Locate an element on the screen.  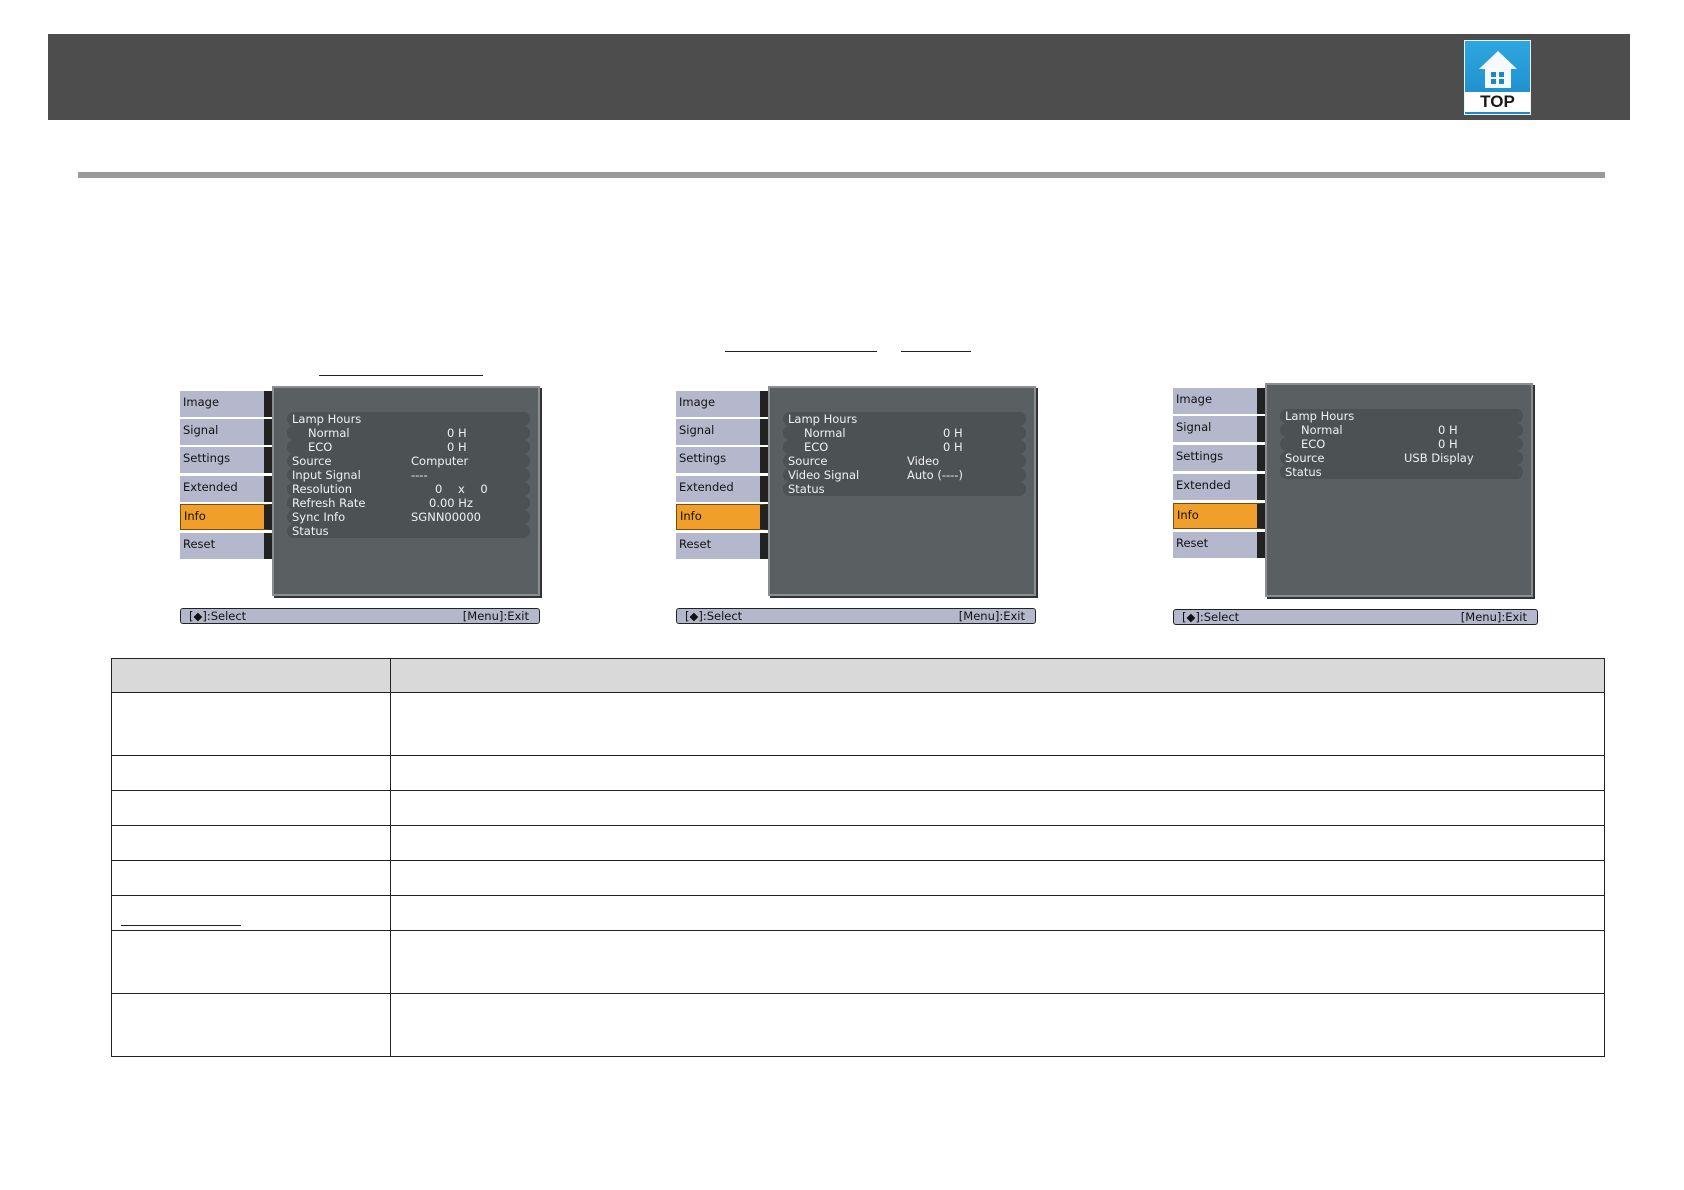
table-header-row is located at coordinates (858, 675).